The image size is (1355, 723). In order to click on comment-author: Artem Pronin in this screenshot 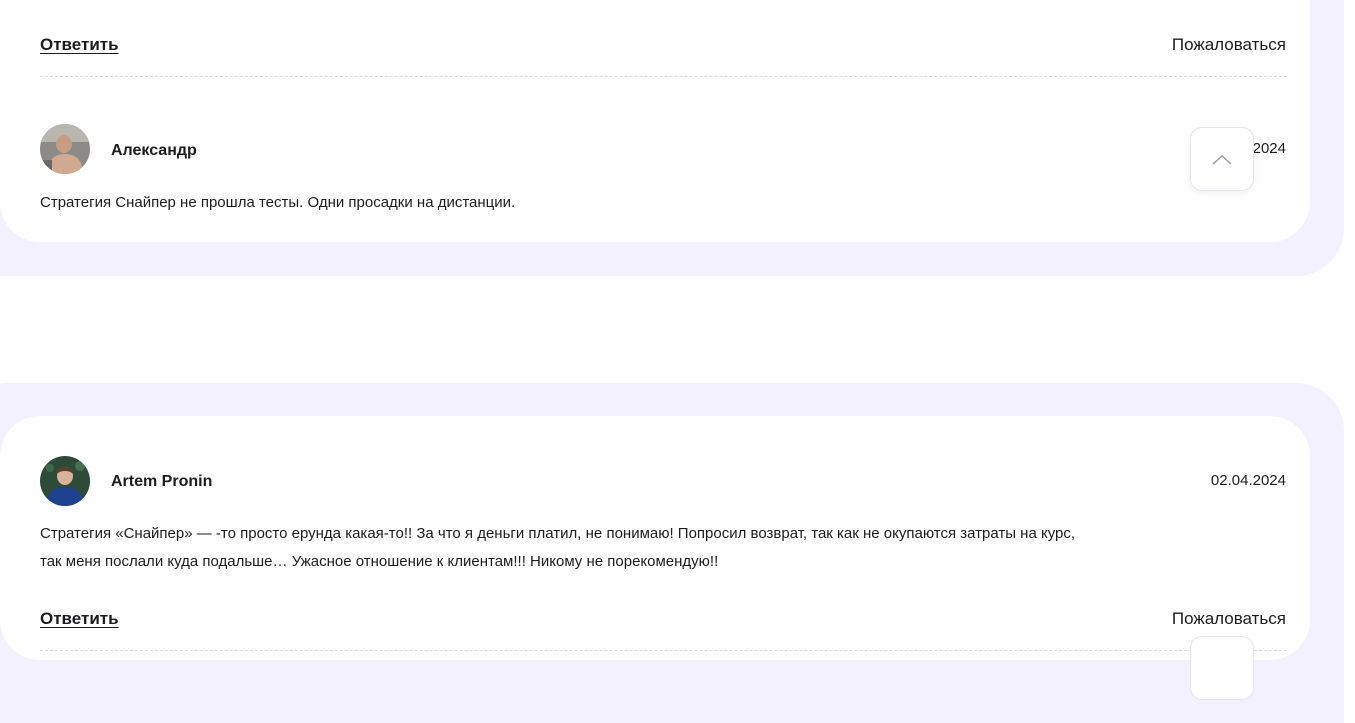, I will do `click(161, 482)`.